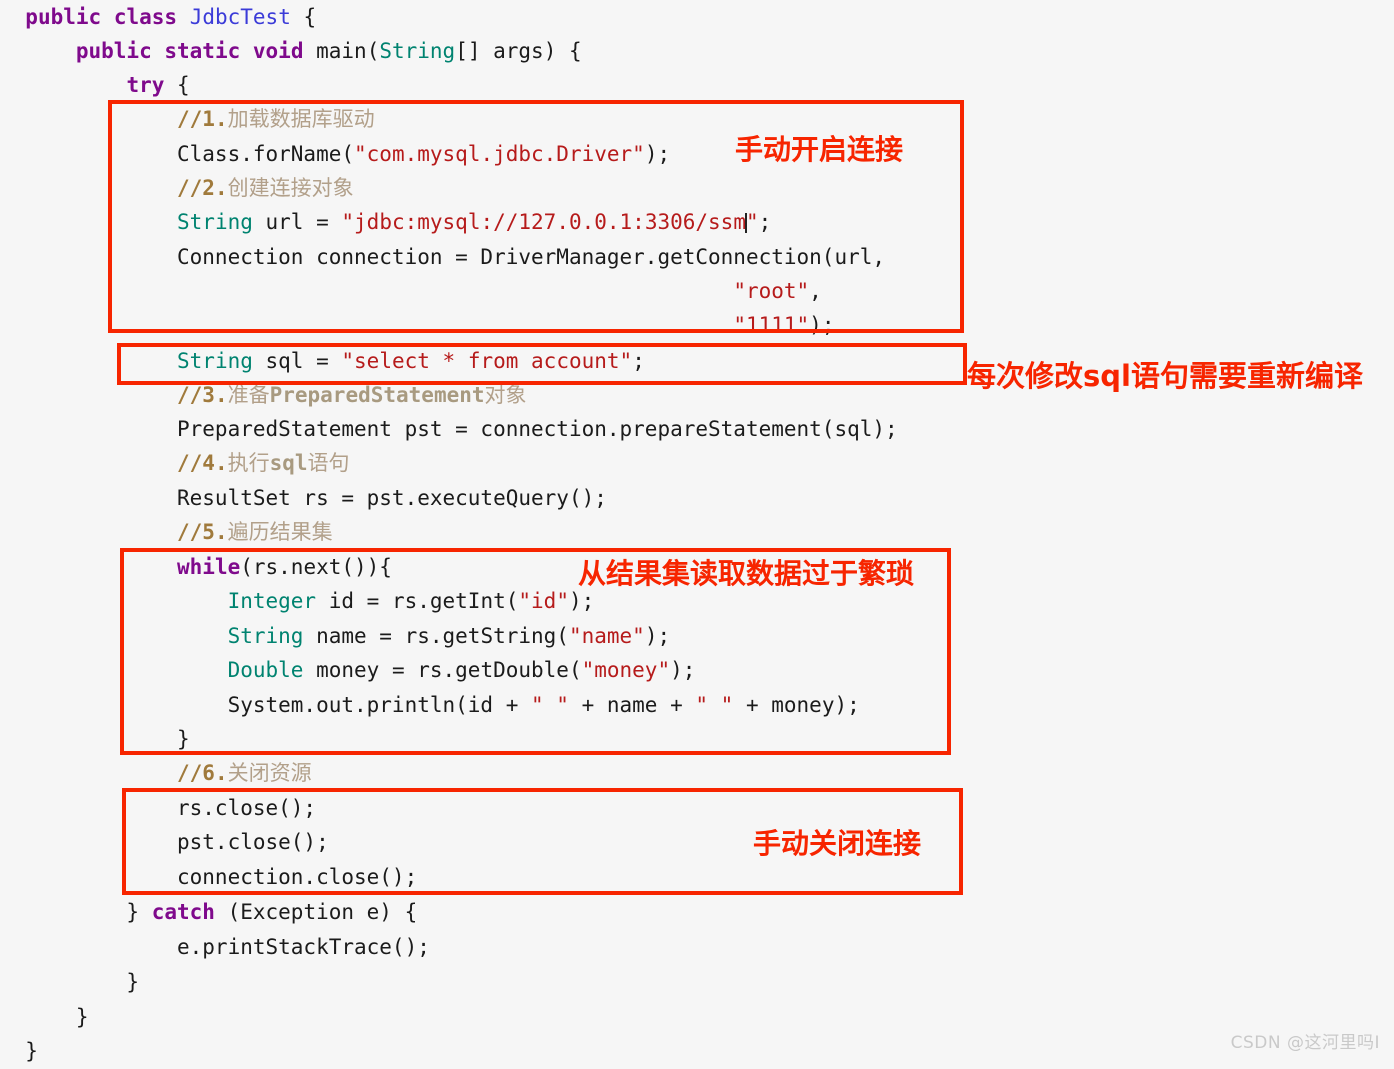 The width and height of the screenshot is (1394, 1069). Describe the element at coordinates (255, 532) in the screenshot. I see `code-line-comment: //5.遍历结果集` at that location.